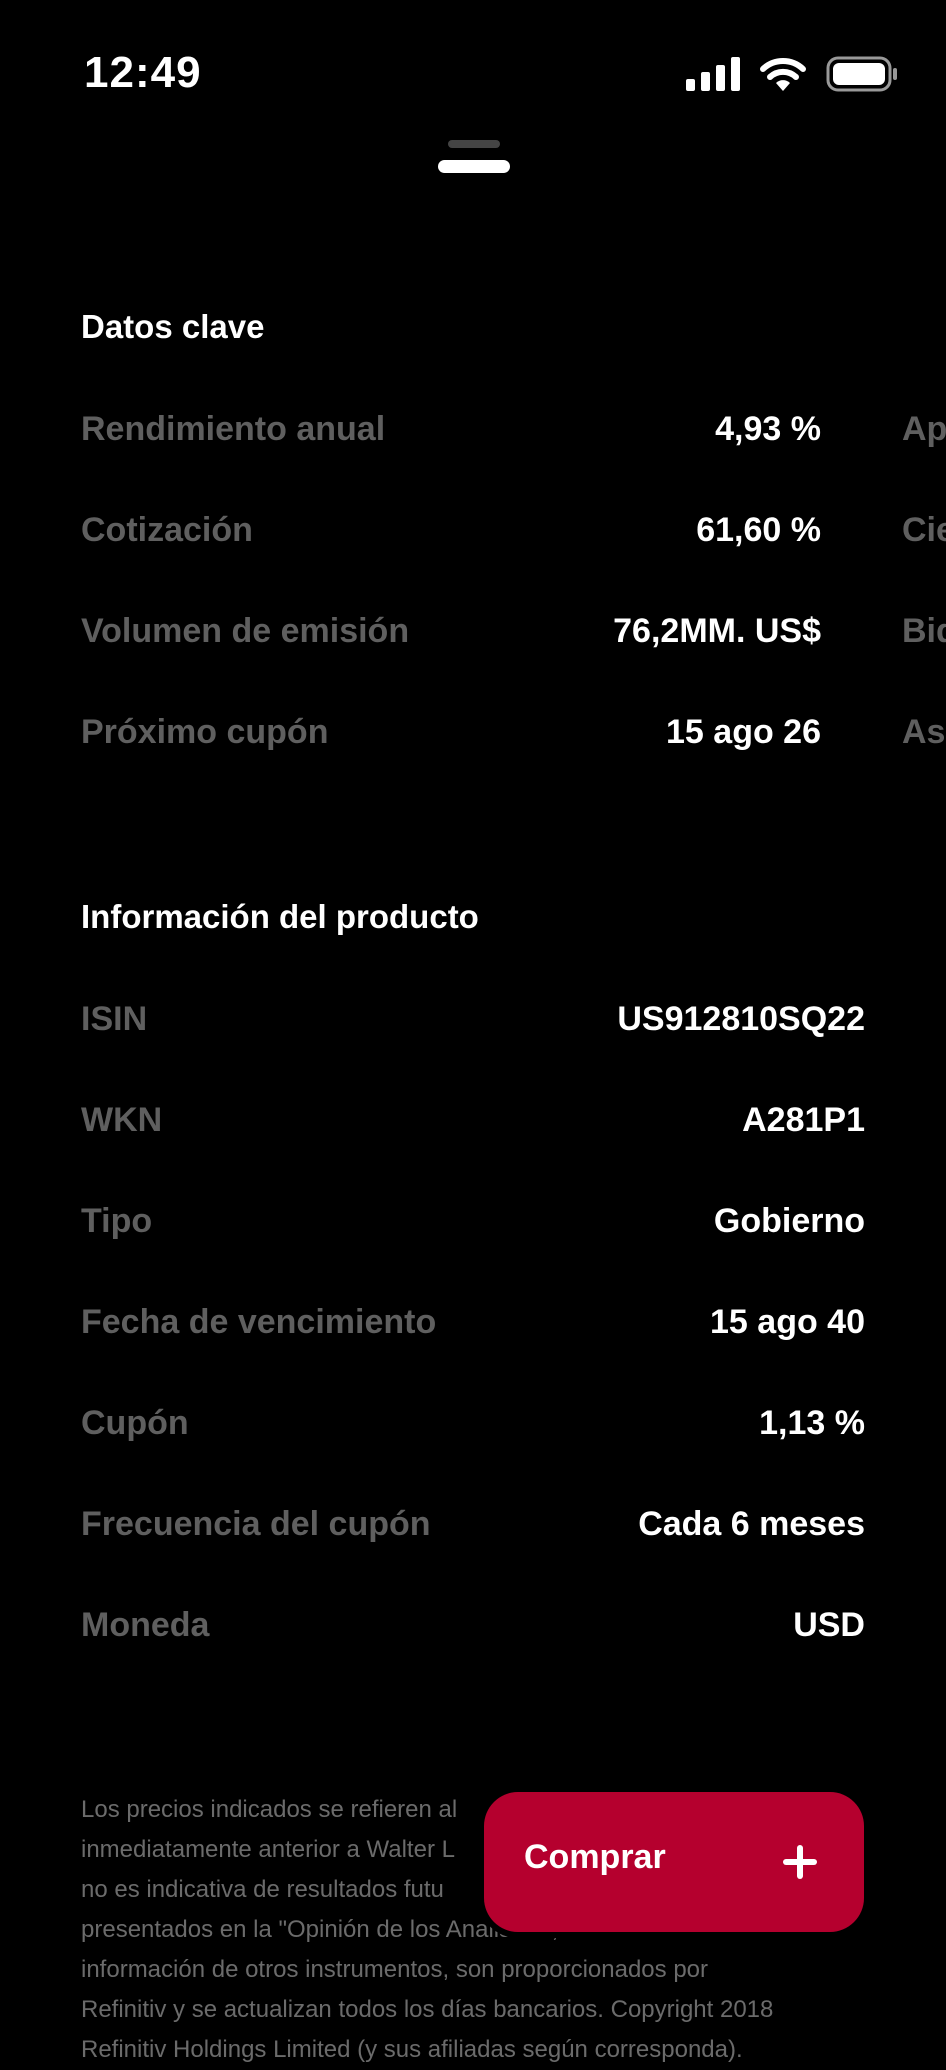 This screenshot has height=2070, width=946. What do you see at coordinates (473, 1429) in the screenshot?
I see `product-info-row: Cupón 1,13 %` at bounding box center [473, 1429].